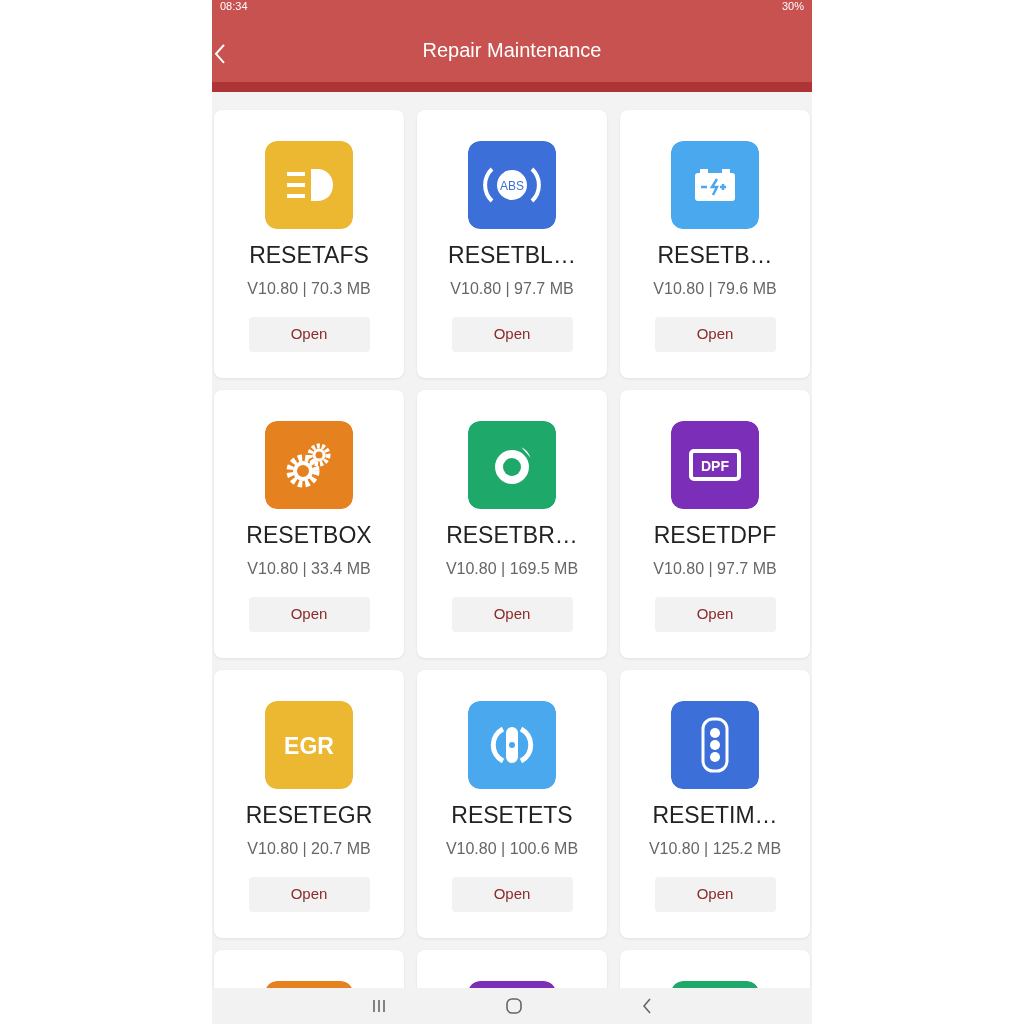 Image resolution: width=1024 pixels, height=1024 pixels. I want to click on battery-level: 30%, so click(792, 7).